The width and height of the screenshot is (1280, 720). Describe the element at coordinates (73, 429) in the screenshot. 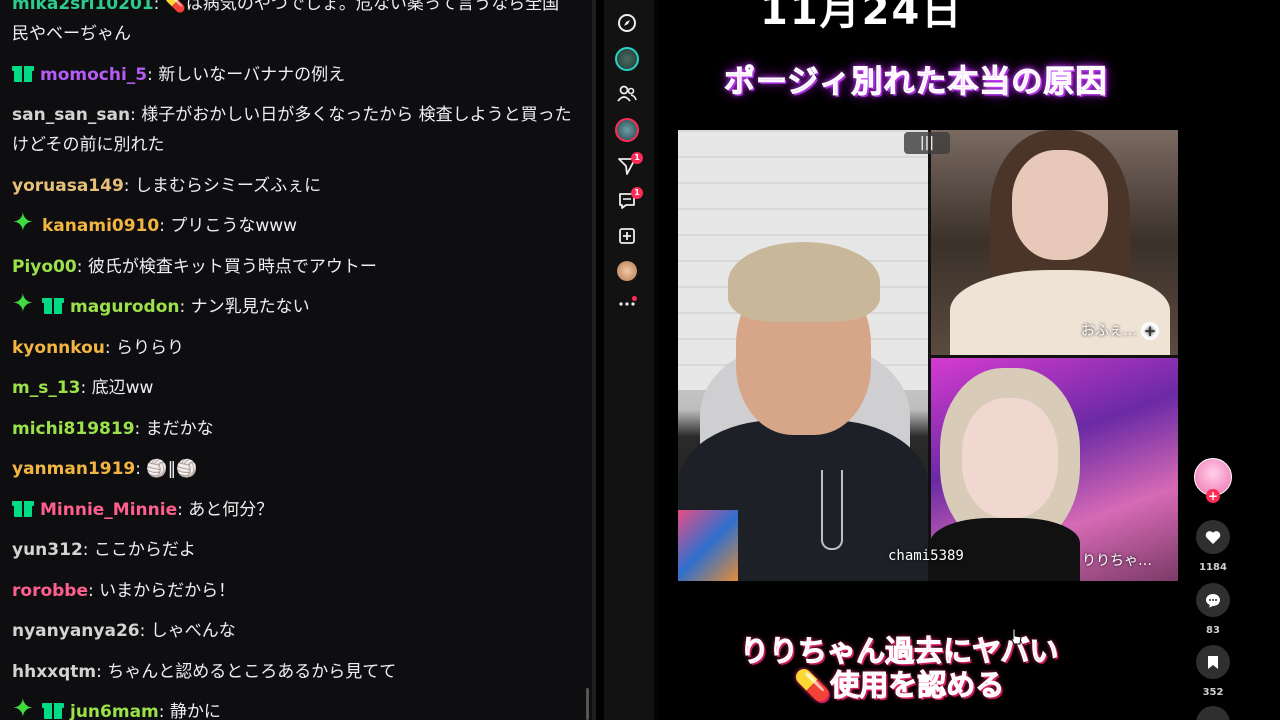

I see `chat-username: michi819819` at that location.